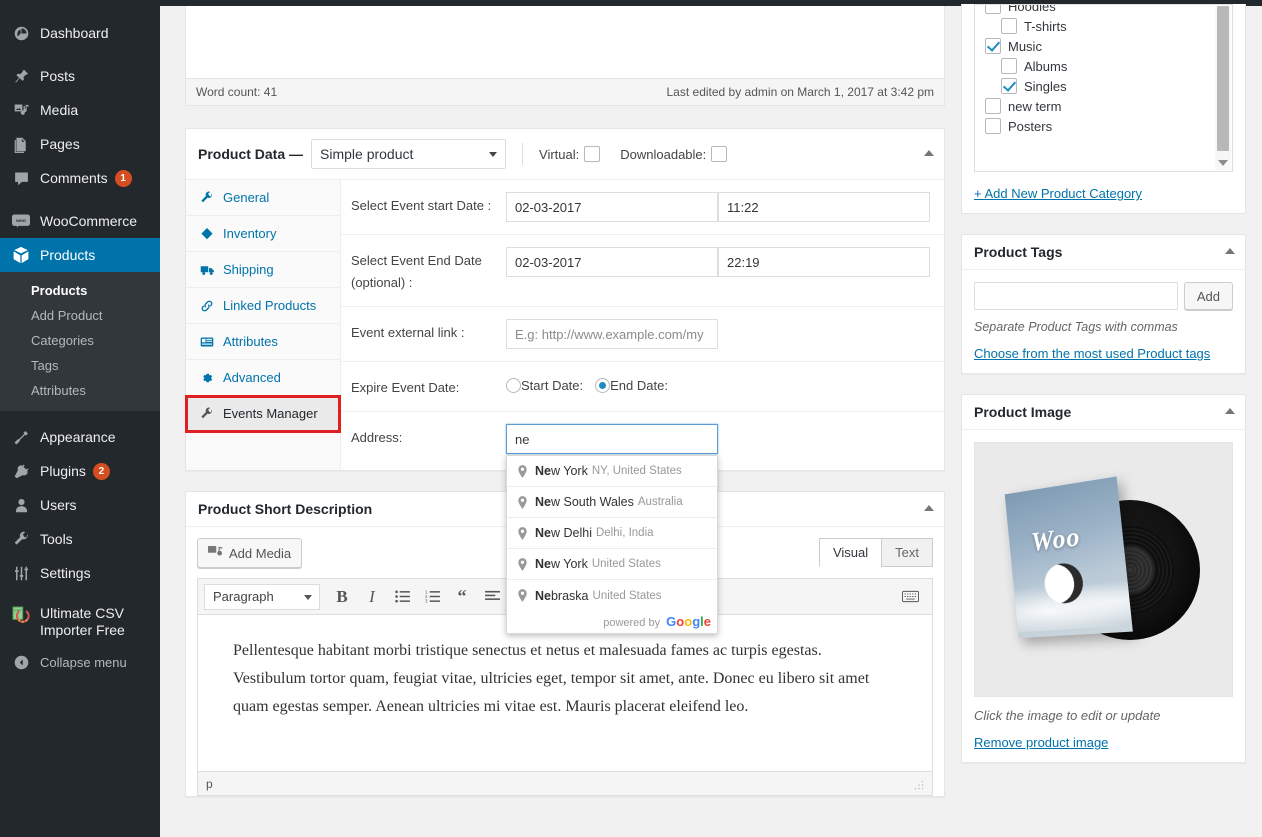 The width and height of the screenshot is (1262, 837). I want to click on sidebar-item-settings: Settings, so click(80, 573).